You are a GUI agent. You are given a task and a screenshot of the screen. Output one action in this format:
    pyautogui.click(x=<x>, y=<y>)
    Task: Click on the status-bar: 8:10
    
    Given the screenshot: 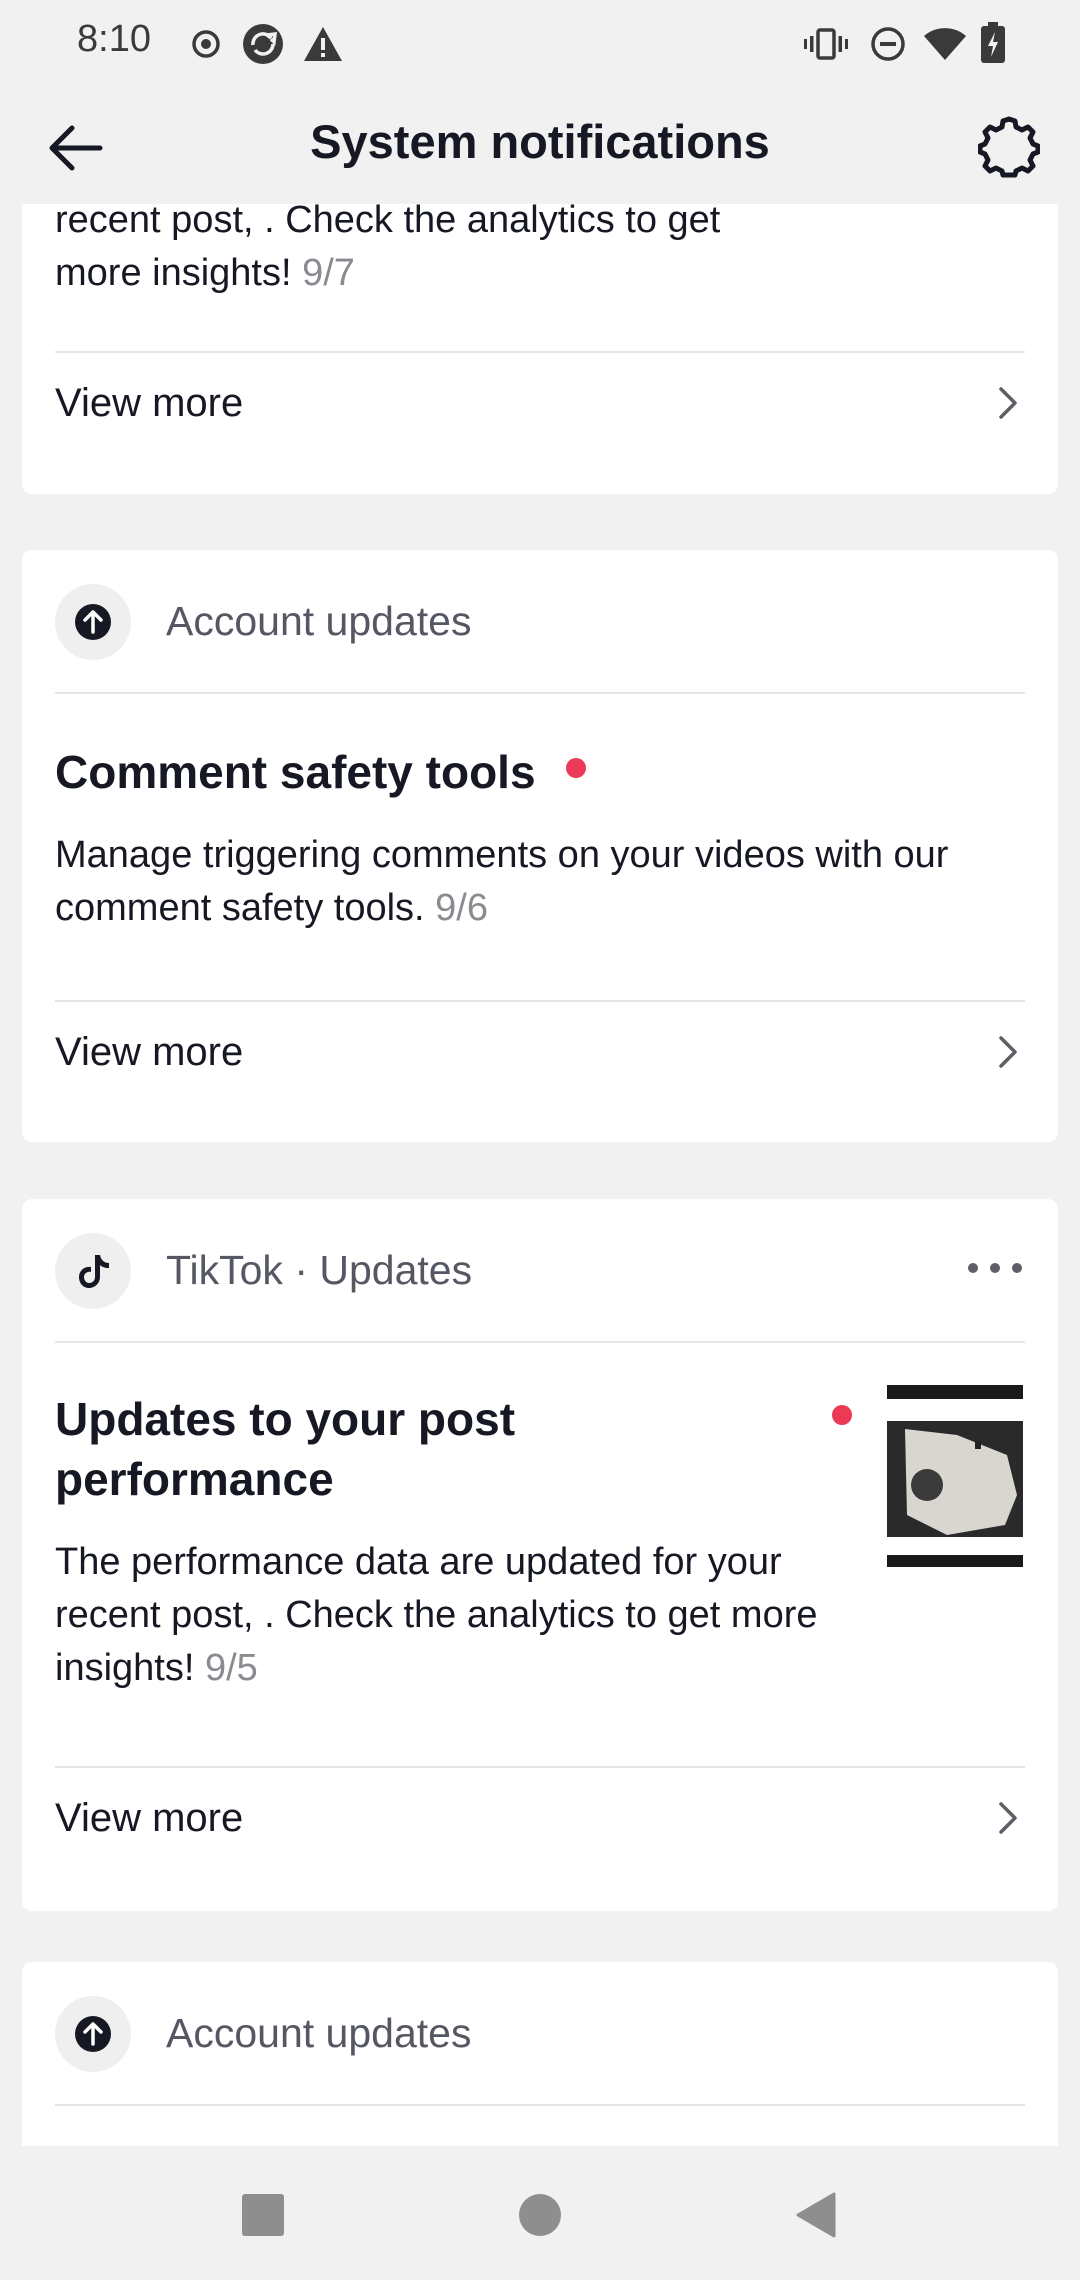 What is the action you would take?
    pyautogui.click(x=540, y=43)
    